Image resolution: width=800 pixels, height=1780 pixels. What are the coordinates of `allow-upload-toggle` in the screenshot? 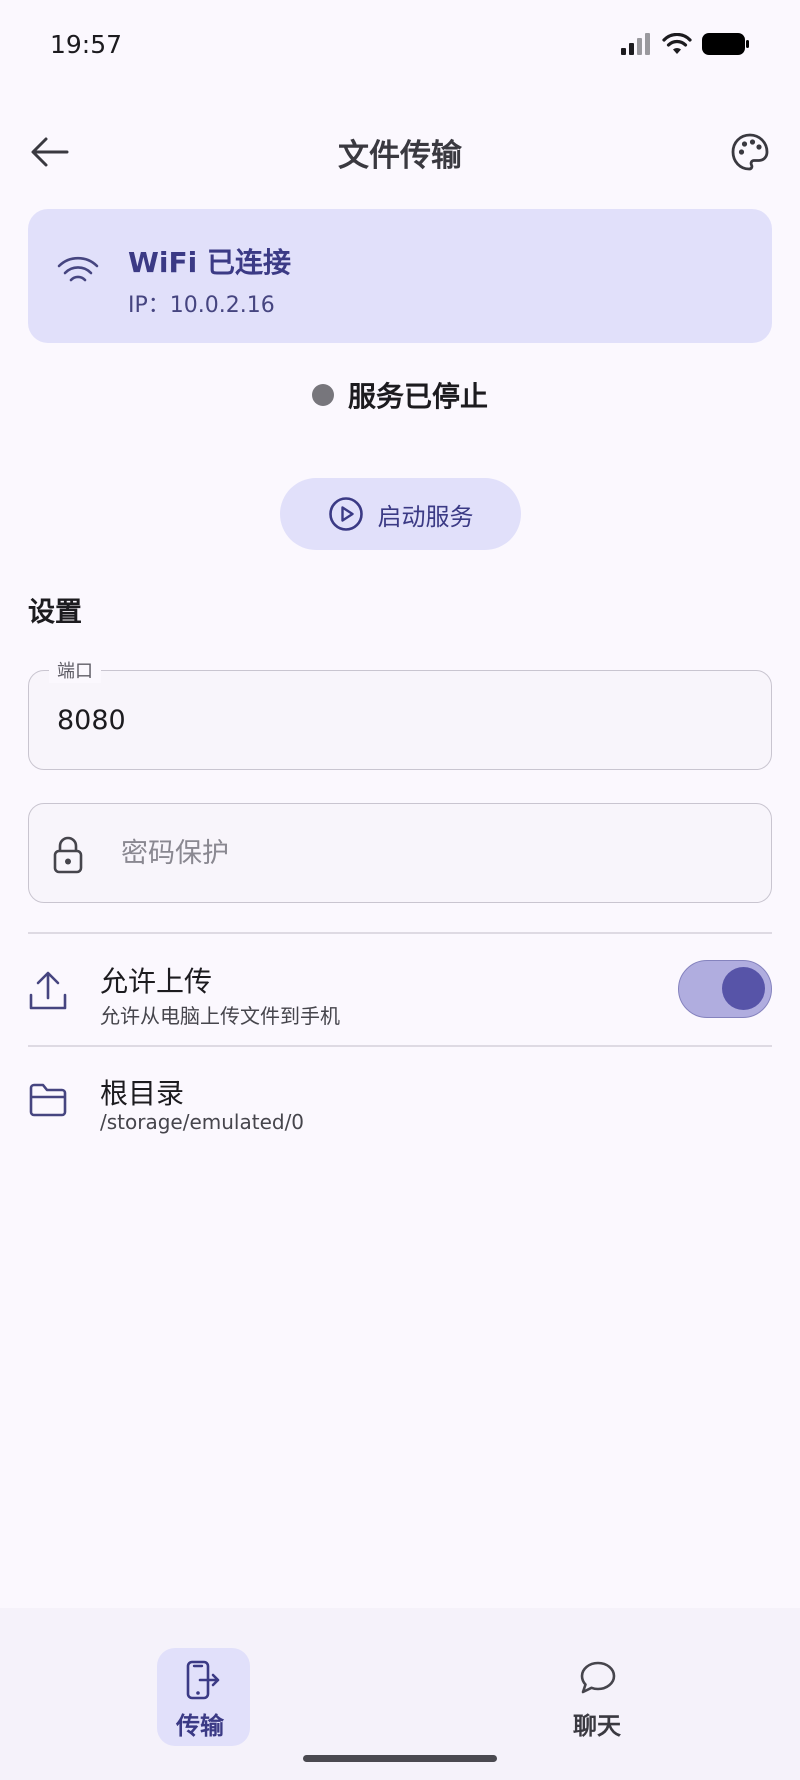 It's located at (725, 989).